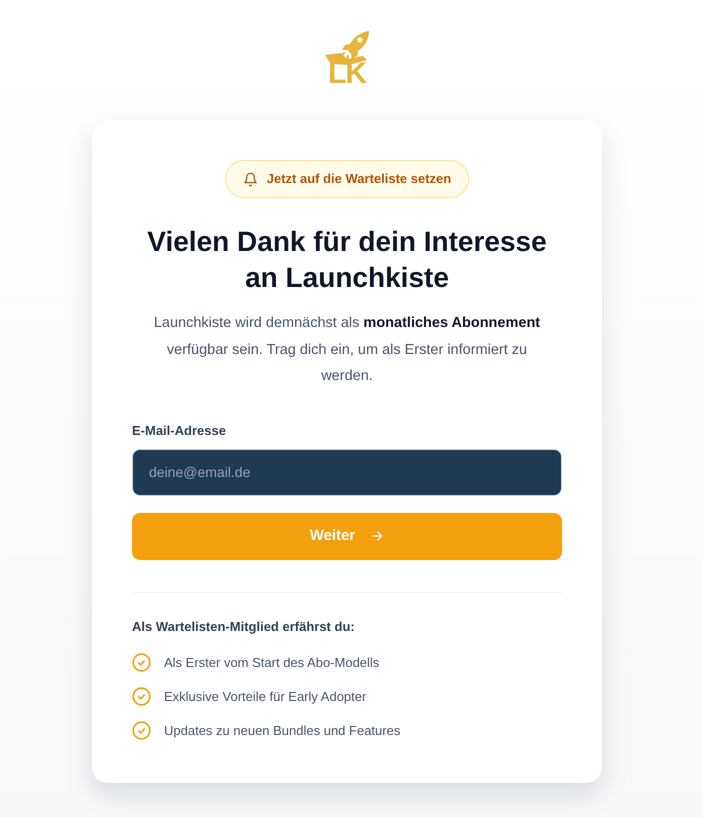 The image size is (703, 817). I want to click on email-input: deine@email.de, so click(347, 472).